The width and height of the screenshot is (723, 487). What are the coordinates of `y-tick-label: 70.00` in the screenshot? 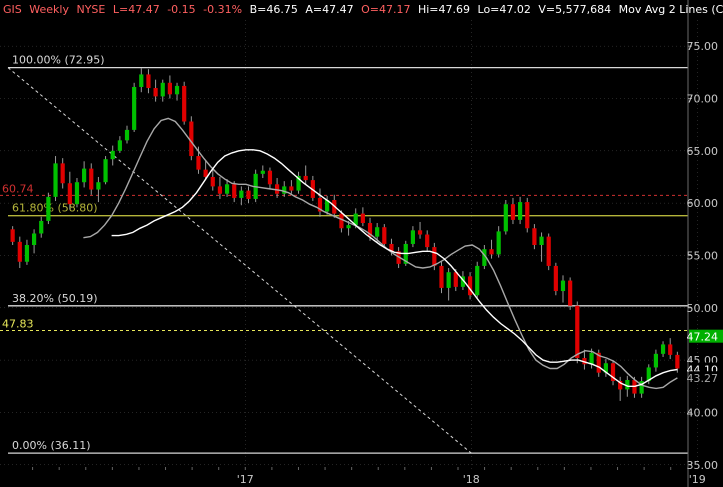 It's located at (703, 98).